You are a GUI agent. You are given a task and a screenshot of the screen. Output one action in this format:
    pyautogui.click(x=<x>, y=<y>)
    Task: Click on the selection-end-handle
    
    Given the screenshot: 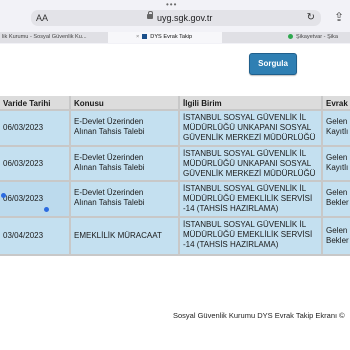 What is the action you would take?
    pyautogui.click(x=46, y=209)
    